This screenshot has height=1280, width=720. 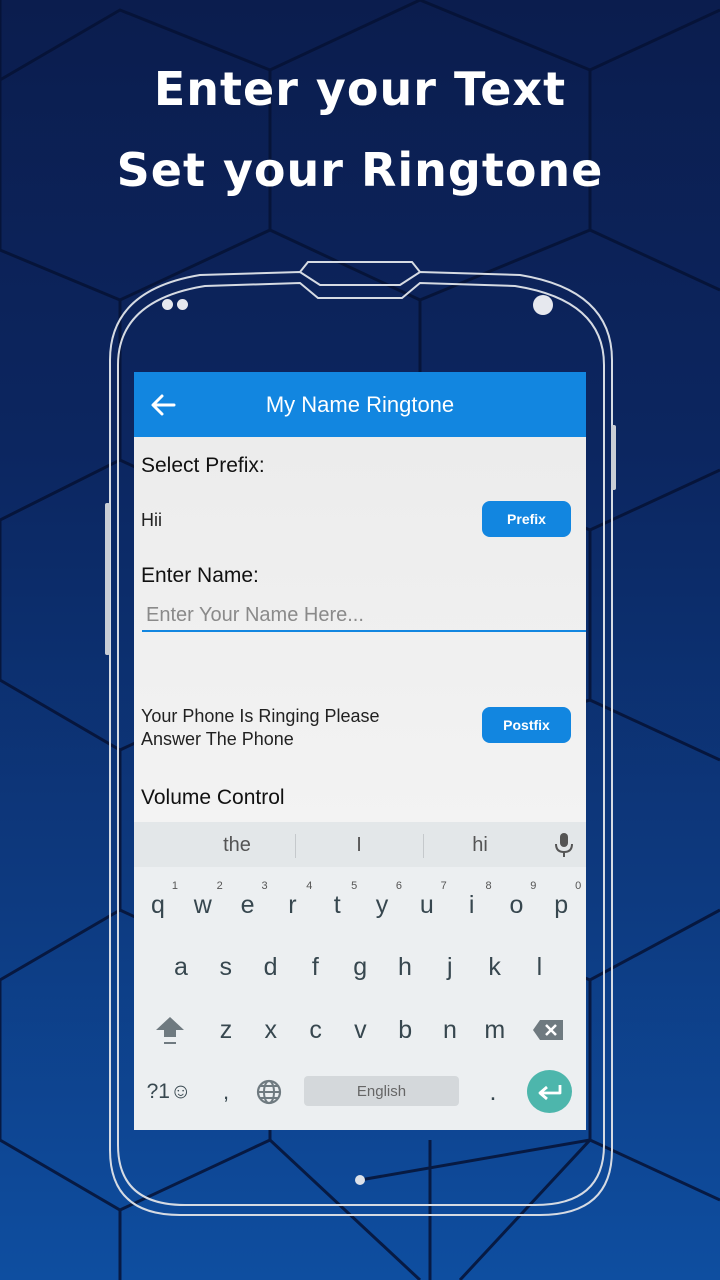 I want to click on key-row-4: ?1☺ , English ., so click(x=360, y=1092).